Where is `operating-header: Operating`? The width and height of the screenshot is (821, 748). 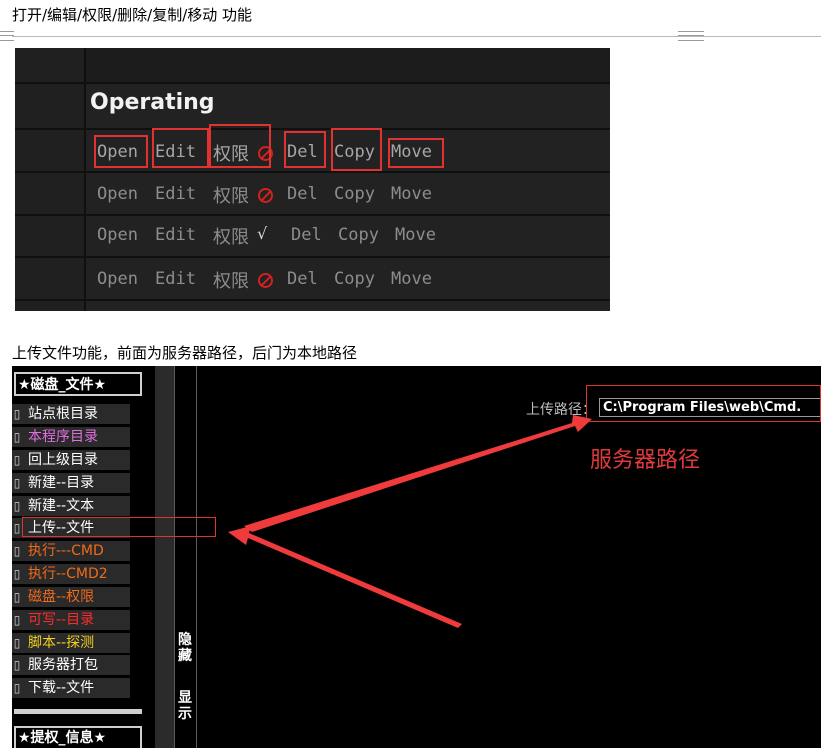 operating-header: Operating is located at coordinates (152, 102).